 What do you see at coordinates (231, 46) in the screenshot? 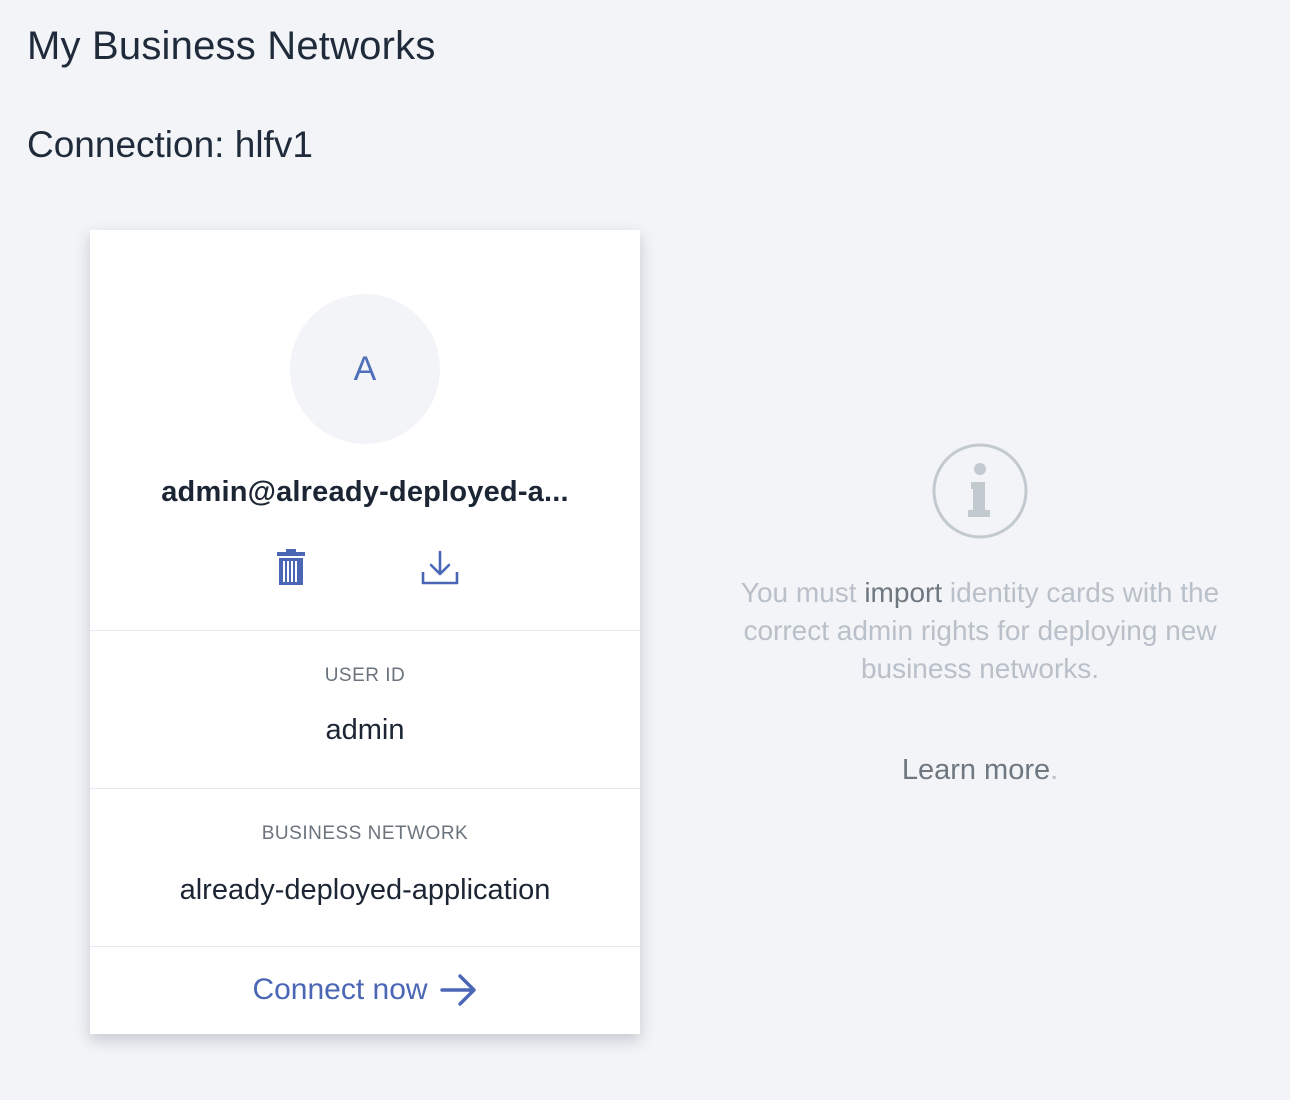
I see `page-title: My Business Networks` at bounding box center [231, 46].